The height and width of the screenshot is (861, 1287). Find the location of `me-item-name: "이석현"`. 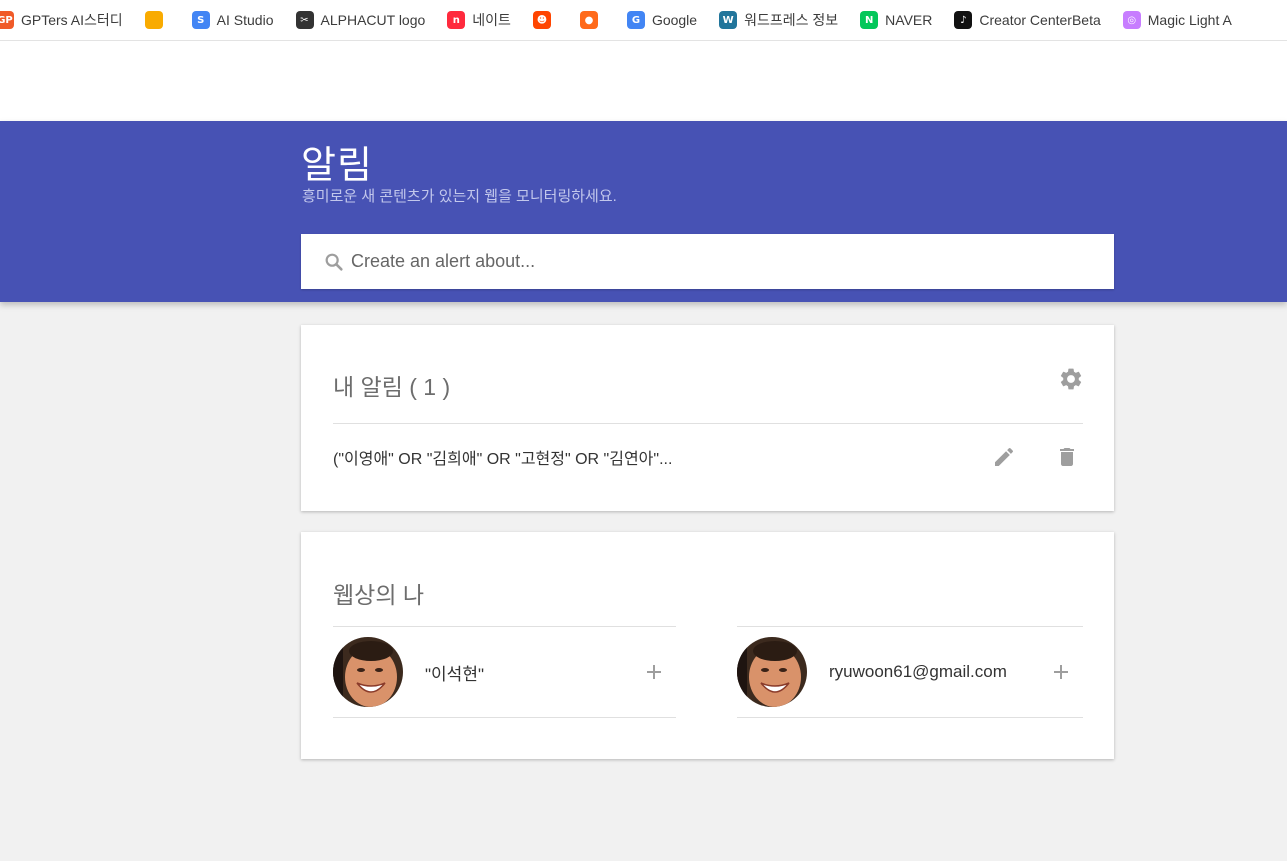

me-item-name: "이석현" is located at coordinates (504, 672).